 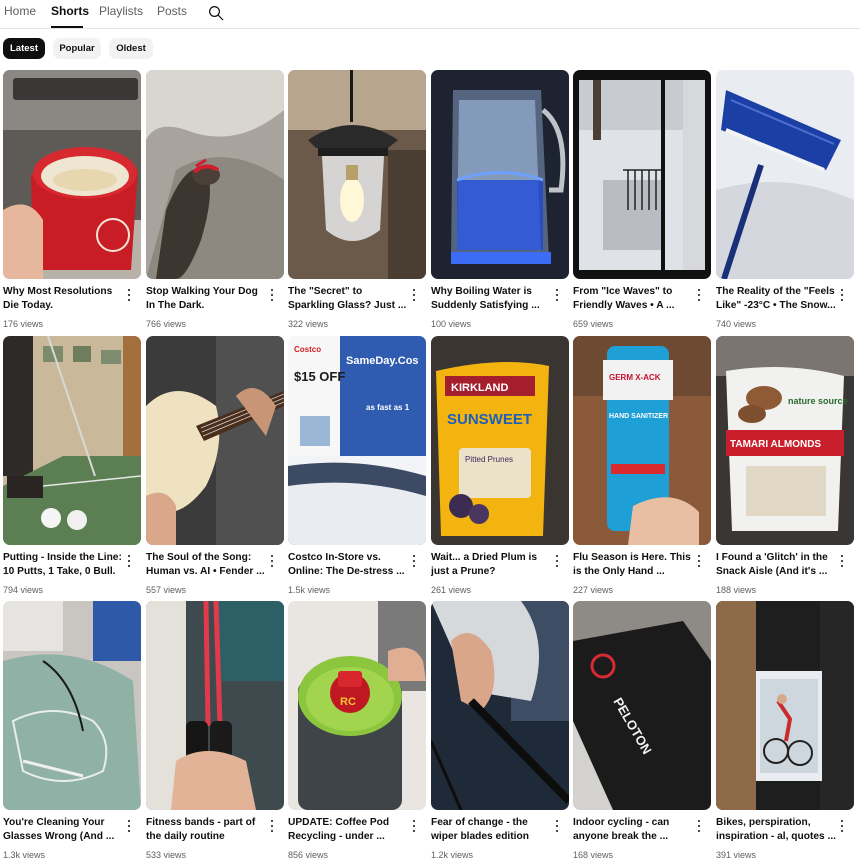 I want to click on short-views: 261 views, so click(x=451, y=590).